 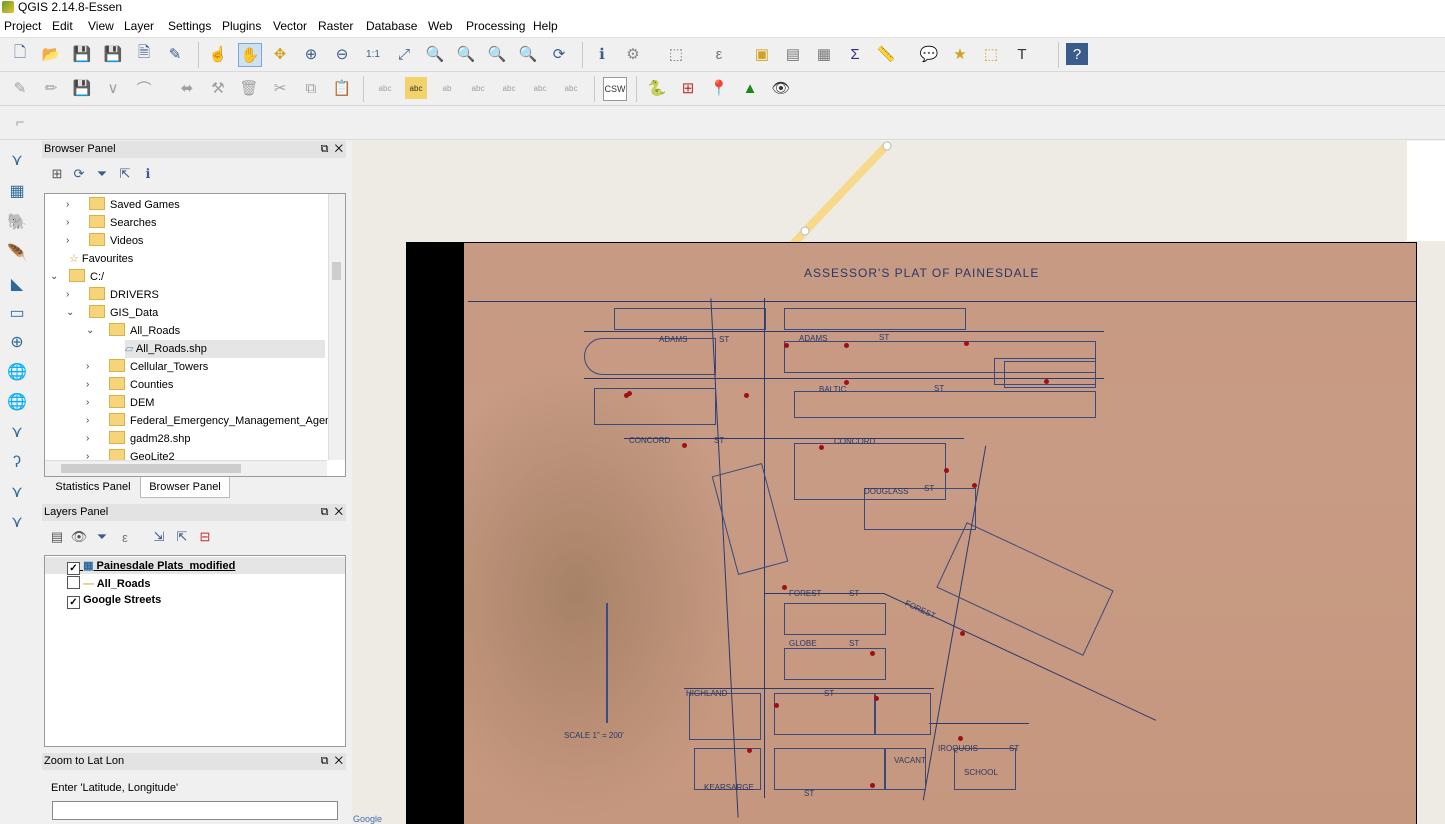 What do you see at coordinates (104, 241) in the screenshot?
I see `tree-item: › Videos` at bounding box center [104, 241].